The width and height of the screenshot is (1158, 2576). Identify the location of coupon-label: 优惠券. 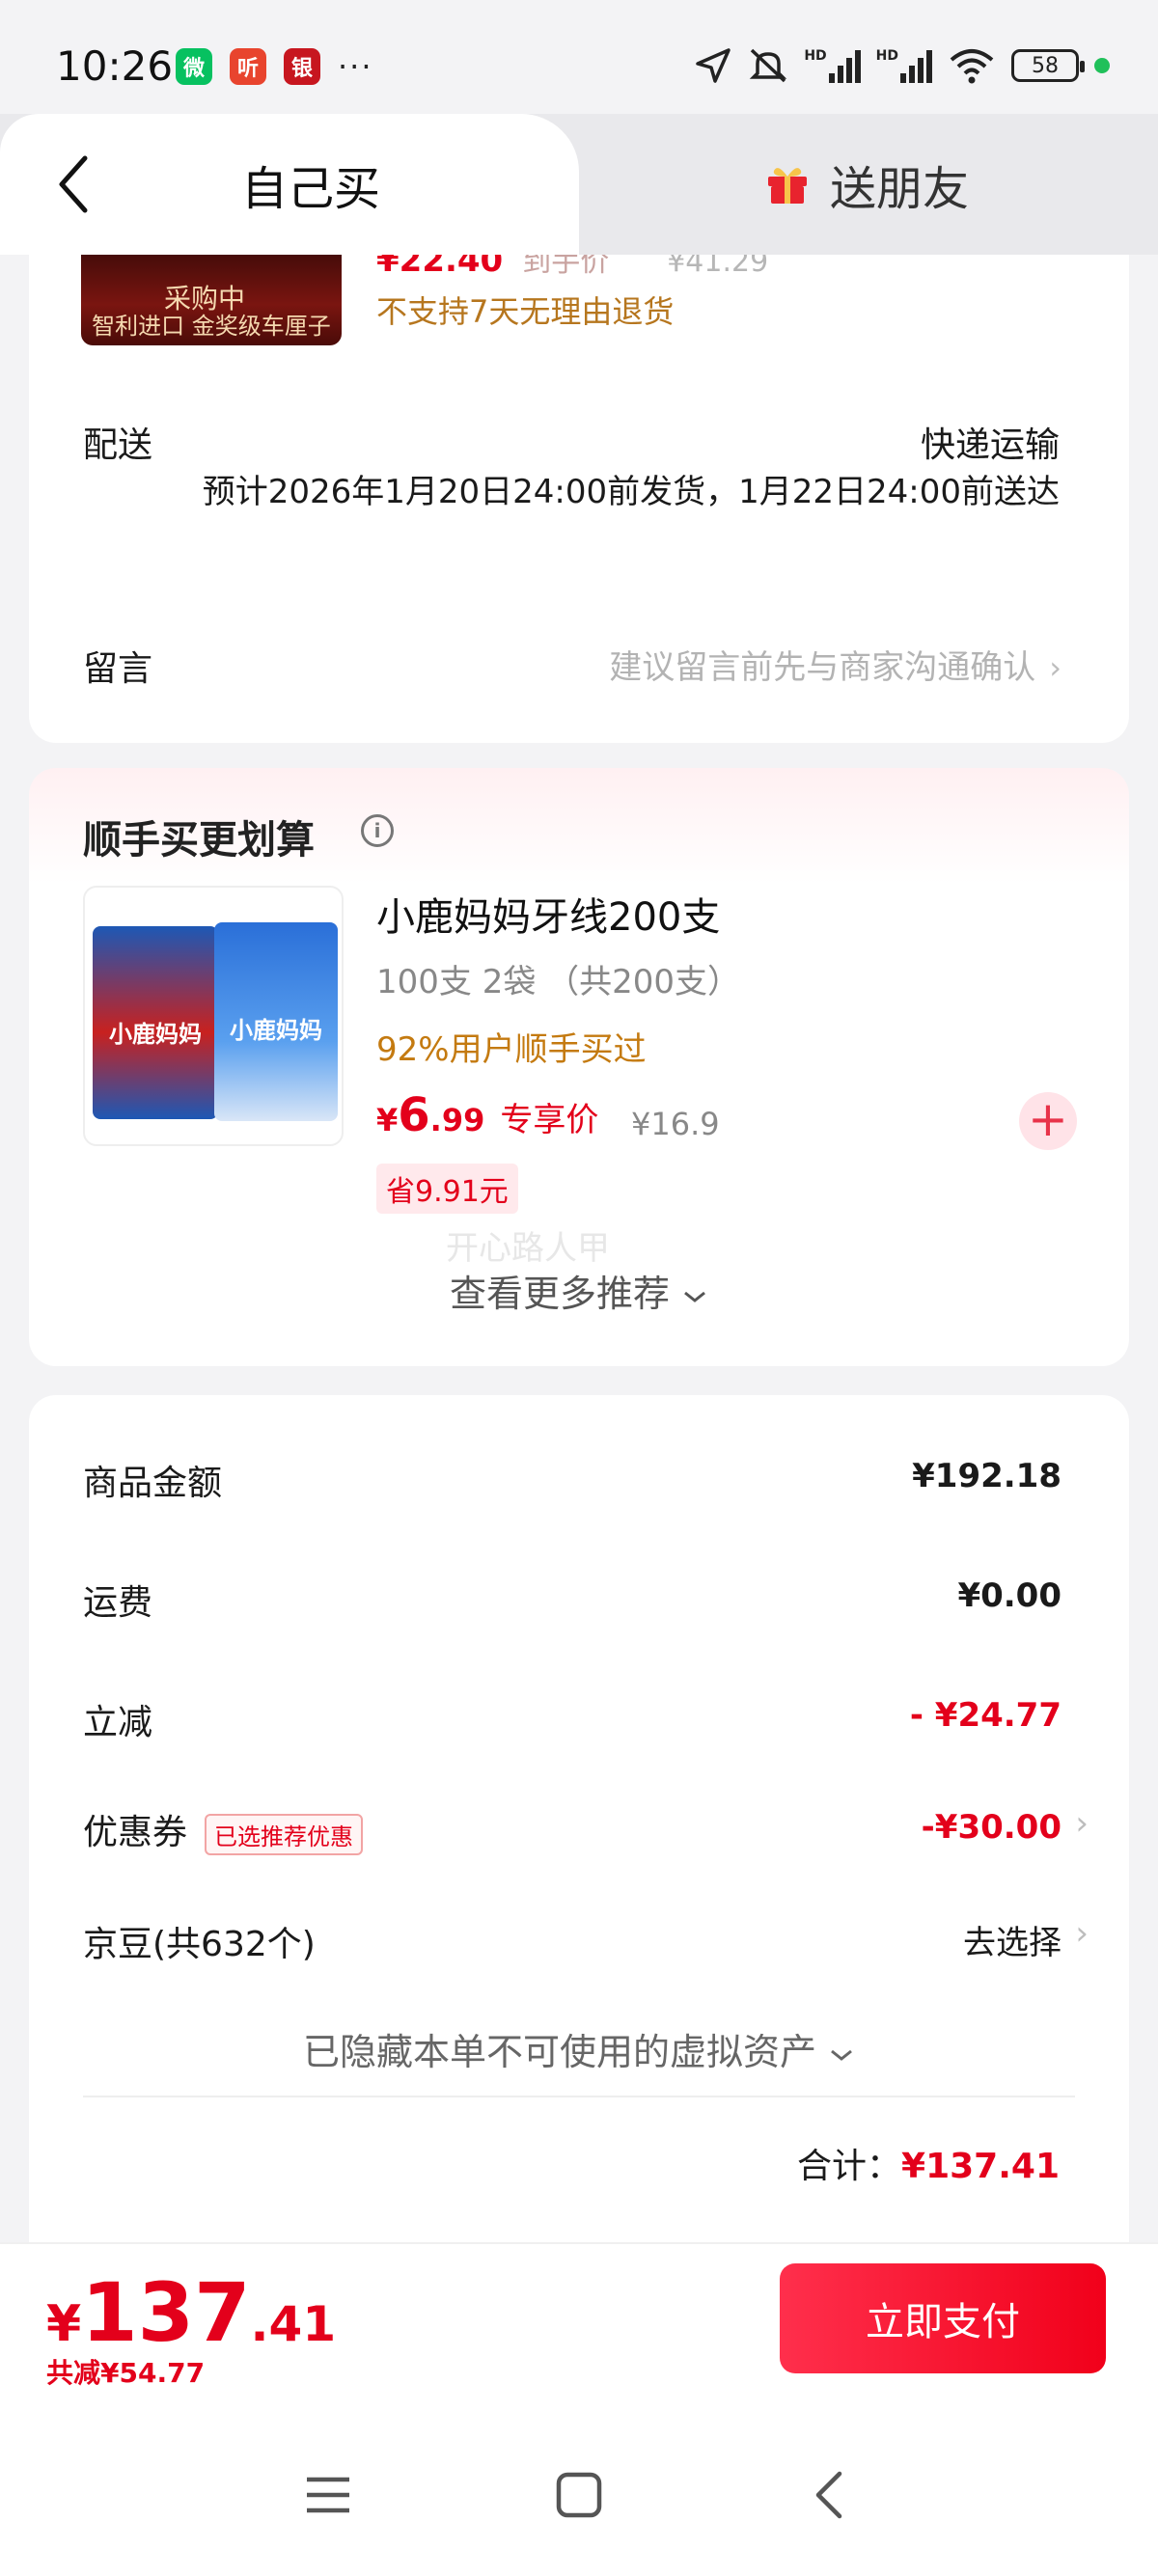
(135, 1833).